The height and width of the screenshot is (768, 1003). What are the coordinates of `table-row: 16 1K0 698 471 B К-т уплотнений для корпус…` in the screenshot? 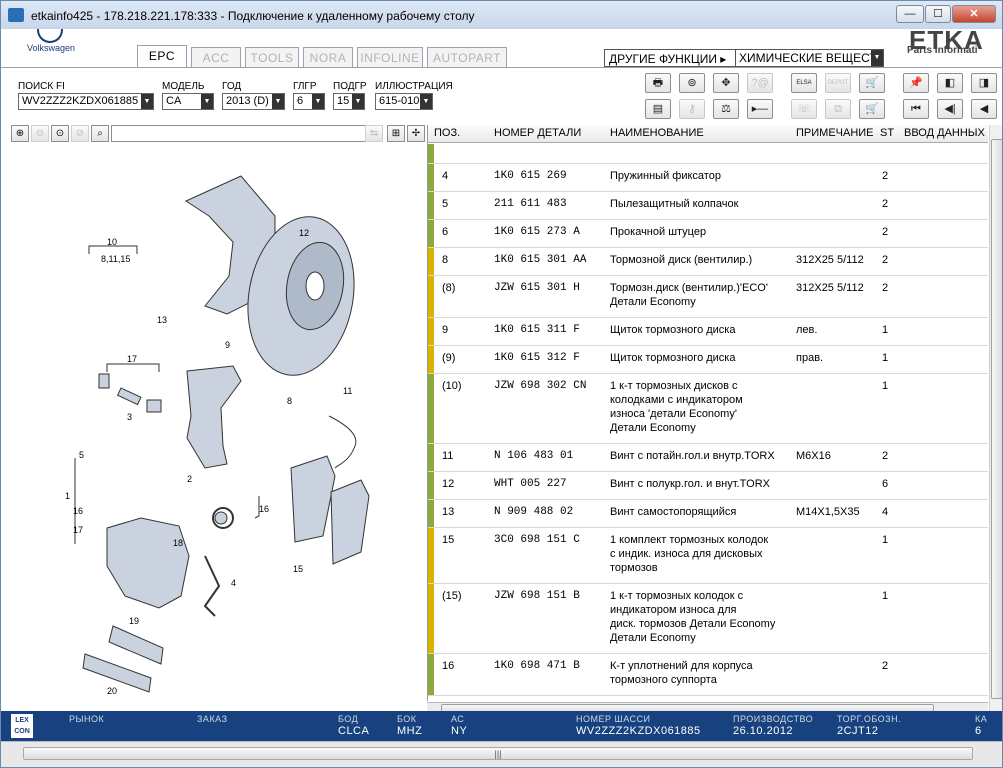 It's located at (708, 675).